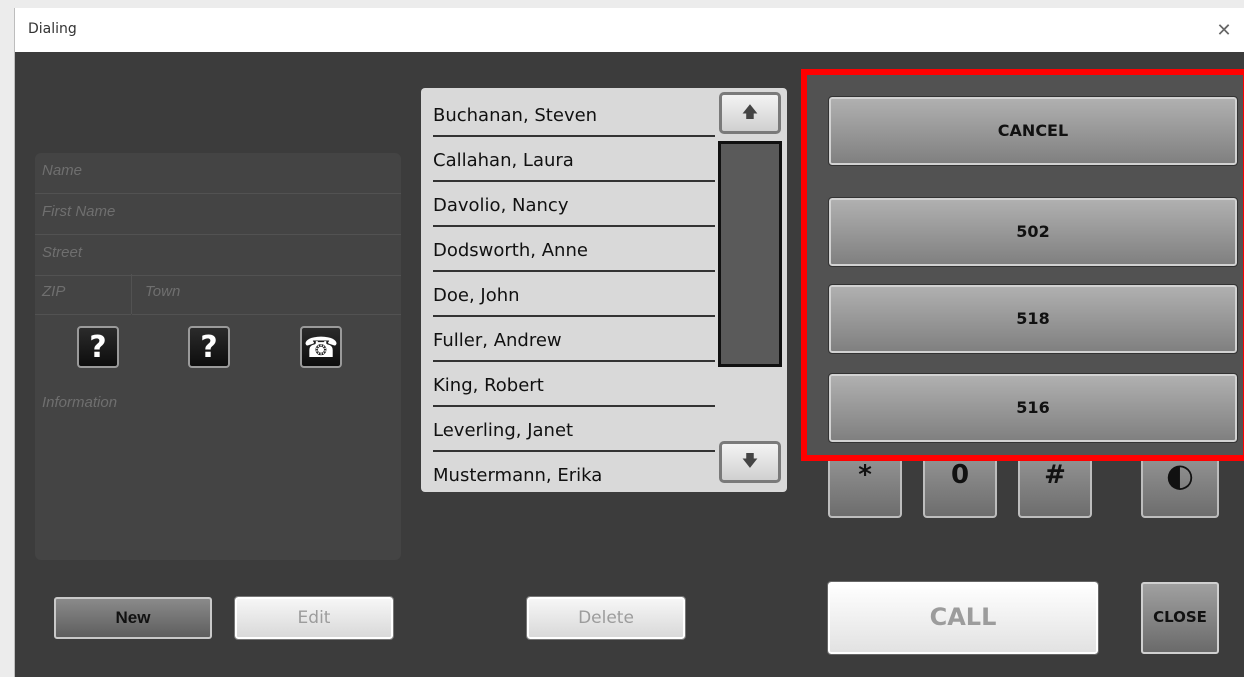 The image size is (1244, 677). I want to click on lookup-help-button-1: ?, so click(98, 347).